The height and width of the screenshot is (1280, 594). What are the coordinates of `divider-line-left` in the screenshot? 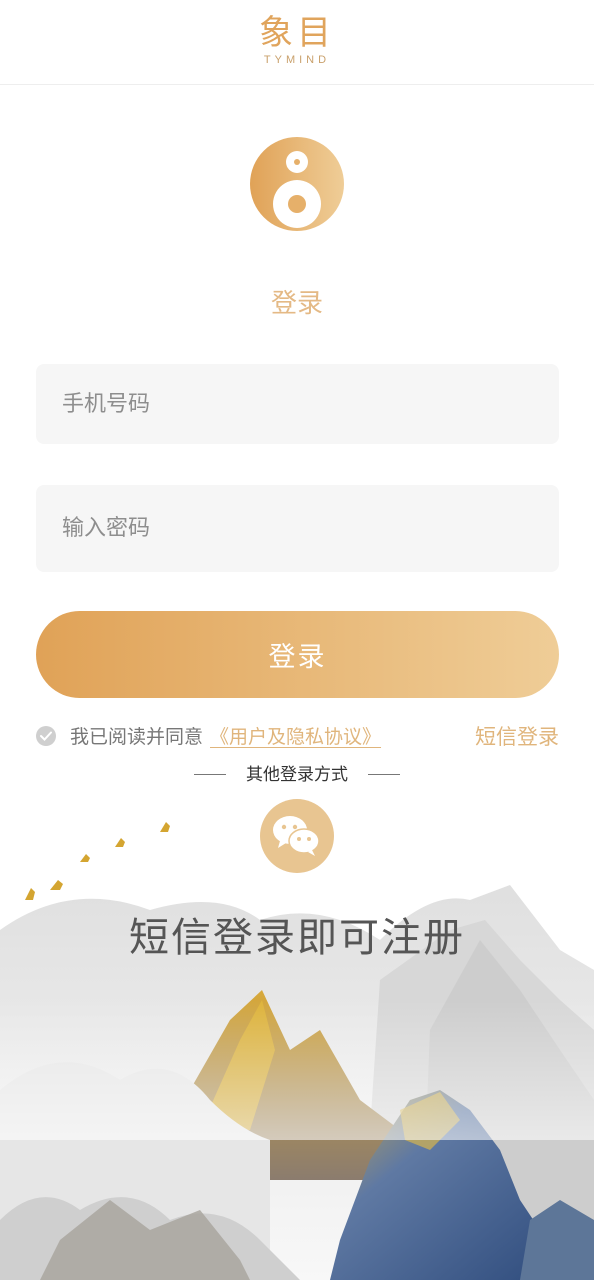 It's located at (210, 774).